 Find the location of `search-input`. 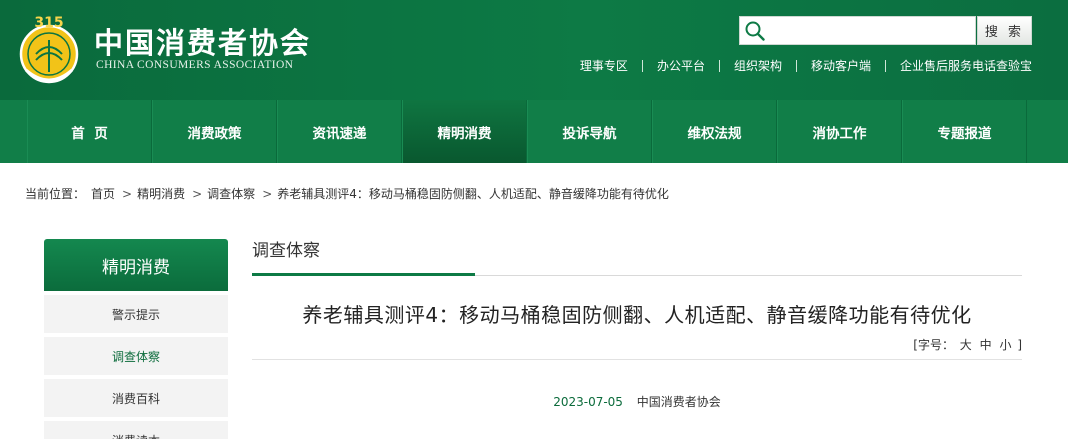

search-input is located at coordinates (870, 30).